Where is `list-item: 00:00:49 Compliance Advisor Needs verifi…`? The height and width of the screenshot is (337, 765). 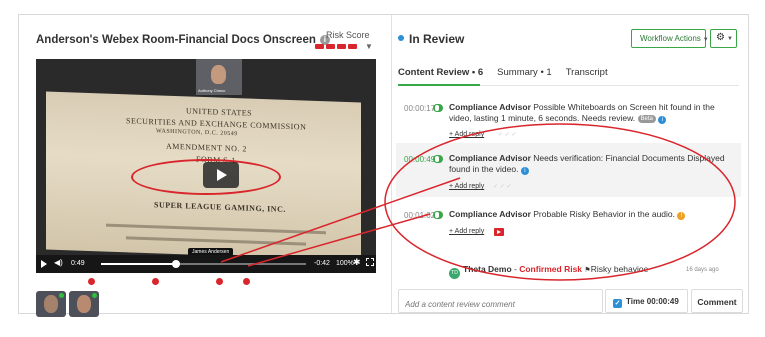
list-item: 00:00:49 Compliance Advisor Needs verifi… is located at coordinates (568, 170).